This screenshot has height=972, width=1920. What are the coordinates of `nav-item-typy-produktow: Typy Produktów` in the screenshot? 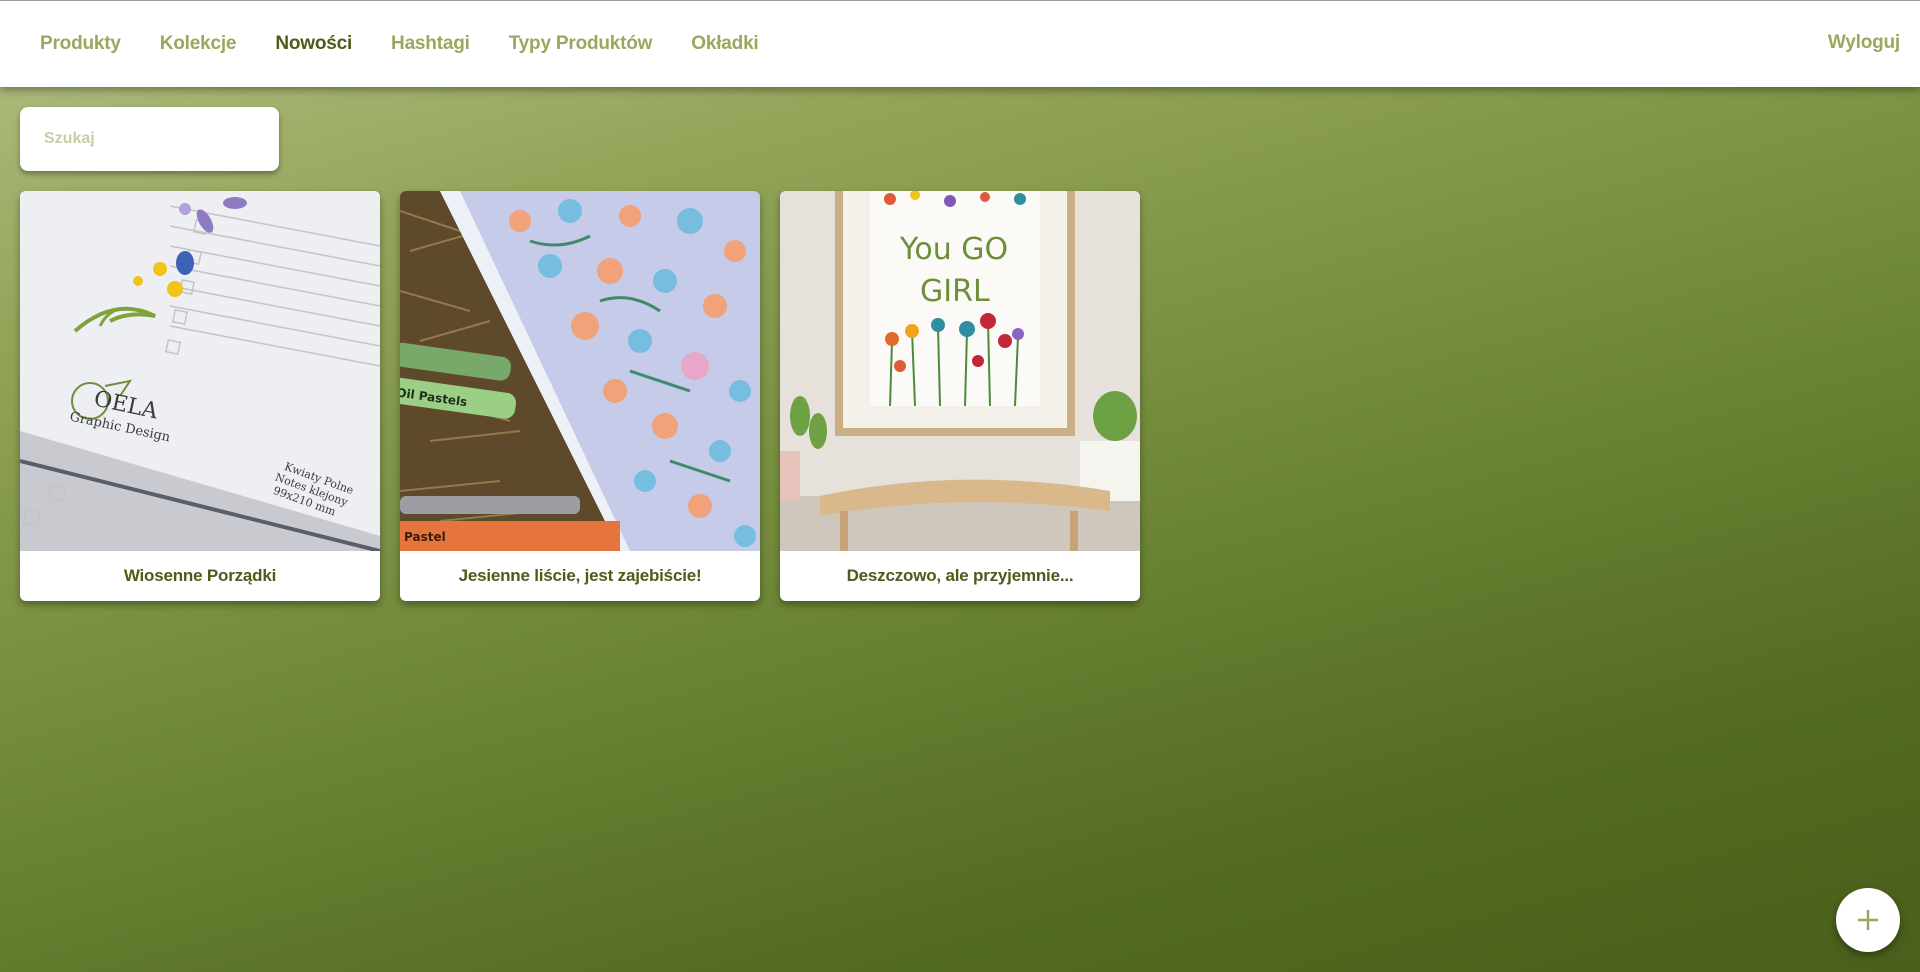 It's located at (581, 44).